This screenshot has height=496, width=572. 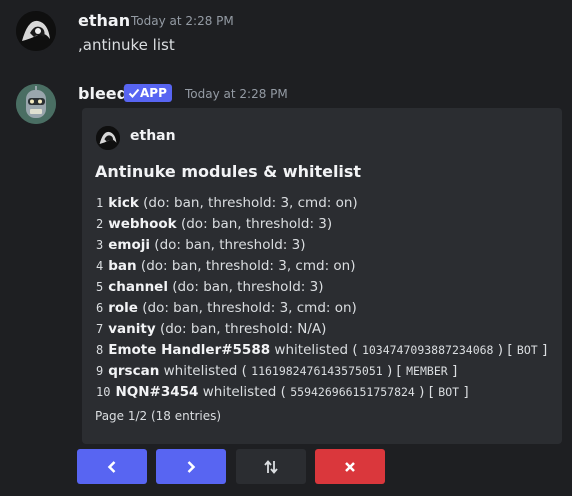 I want to click on whitelist-name: qrscan, so click(x=134, y=371).